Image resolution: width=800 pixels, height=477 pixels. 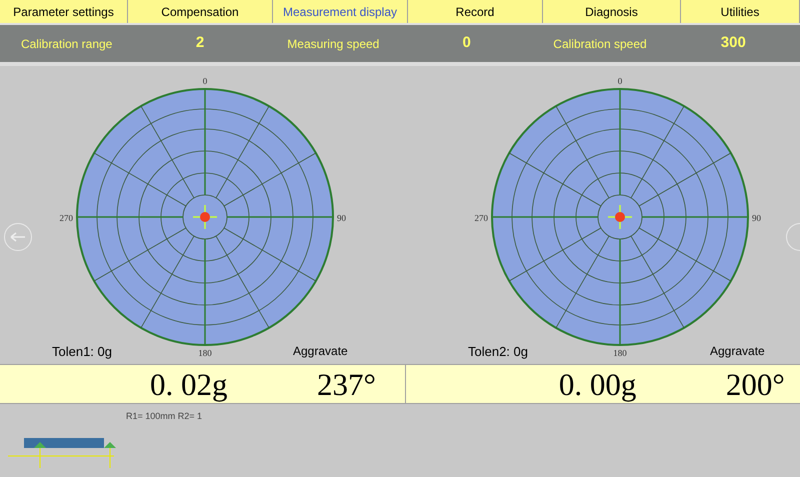 What do you see at coordinates (200, 43) in the screenshot?
I see `status-value: 2` at bounding box center [200, 43].